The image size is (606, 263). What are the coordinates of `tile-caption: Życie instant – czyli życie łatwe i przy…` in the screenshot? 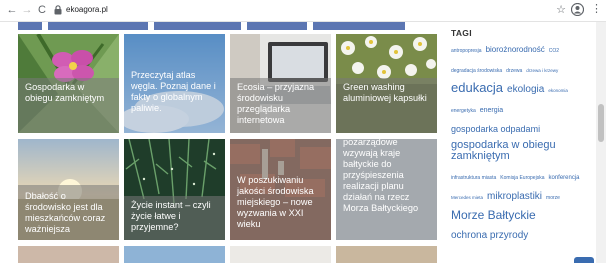 It's located at (174, 218).